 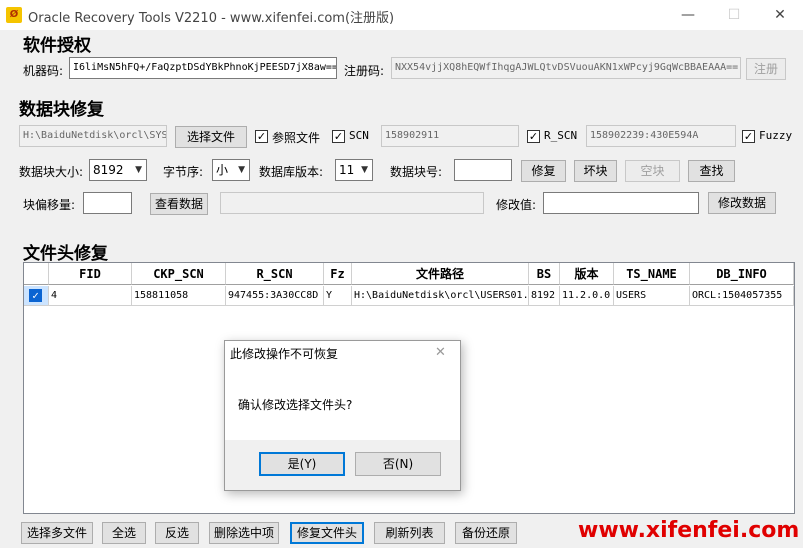 What do you see at coordinates (51, 172) in the screenshot?
I see `block-size-label: 数据块大小:` at bounding box center [51, 172].